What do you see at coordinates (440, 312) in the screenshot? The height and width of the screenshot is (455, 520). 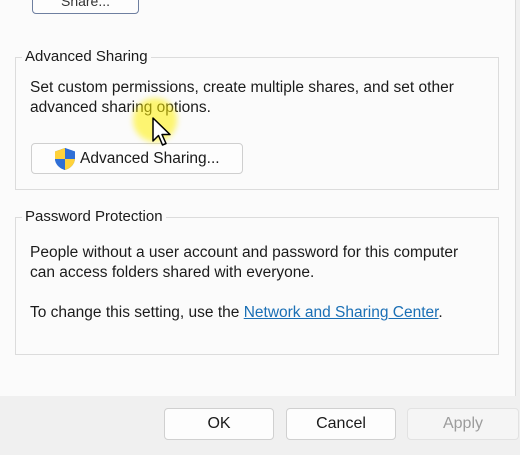 I see `change-setting-suffix: .` at bounding box center [440, 312].